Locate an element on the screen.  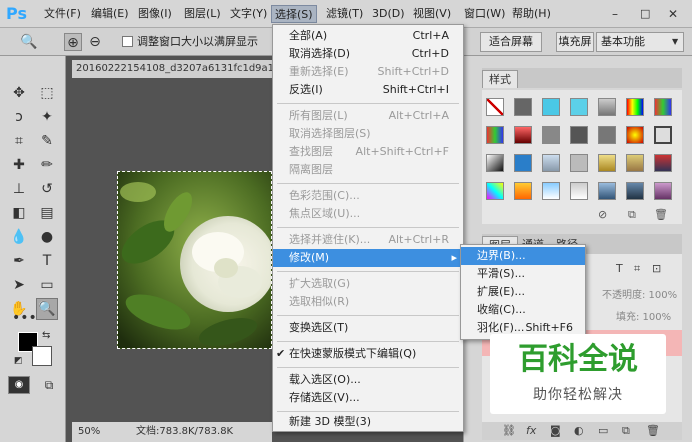
fit-screen-button: 适合屏幕 is located at coordinates (511, 42).